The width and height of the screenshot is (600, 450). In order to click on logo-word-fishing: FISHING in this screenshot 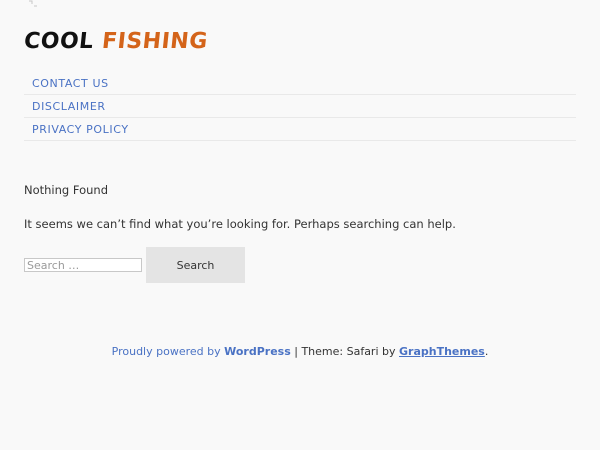, I will do `click(154, 41)`.